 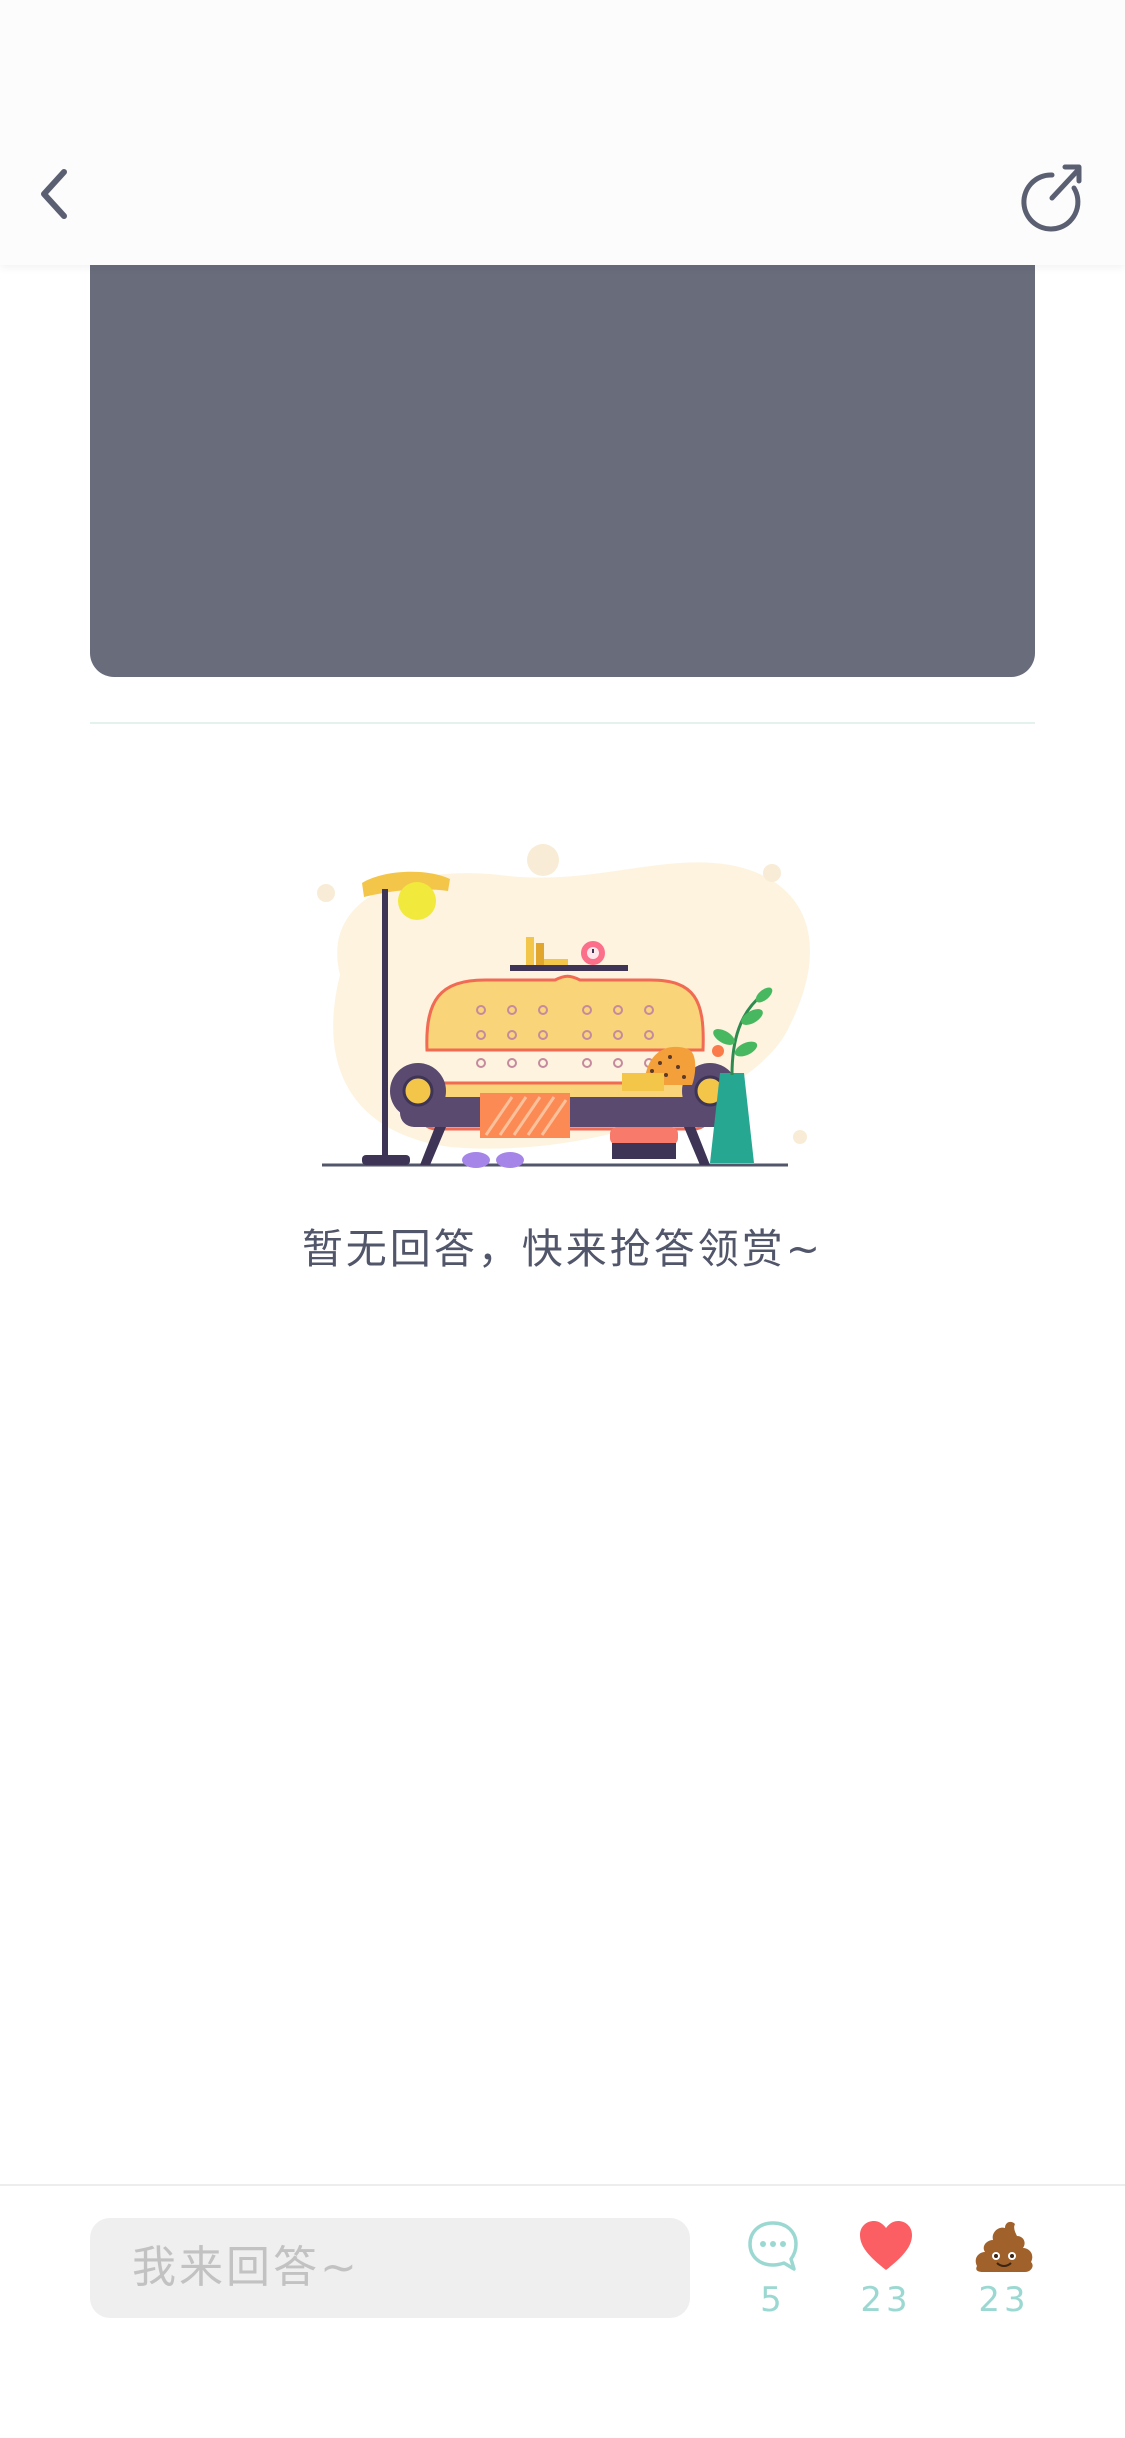 What do you see at coordinates (773, 2246) in the screenshot?
I see `speech-bubble-icon` at bounding box center [773, 2246].